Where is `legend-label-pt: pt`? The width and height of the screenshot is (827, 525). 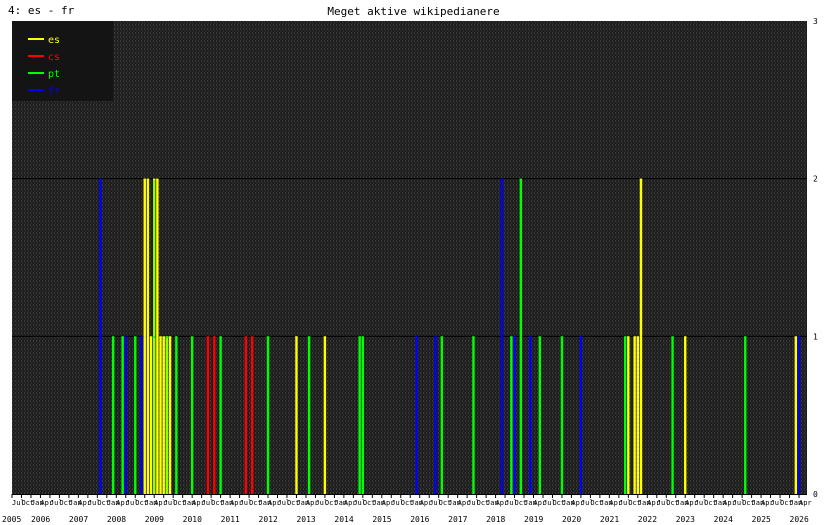 legend-label-pt: pt is located at coordinates (54, 74).